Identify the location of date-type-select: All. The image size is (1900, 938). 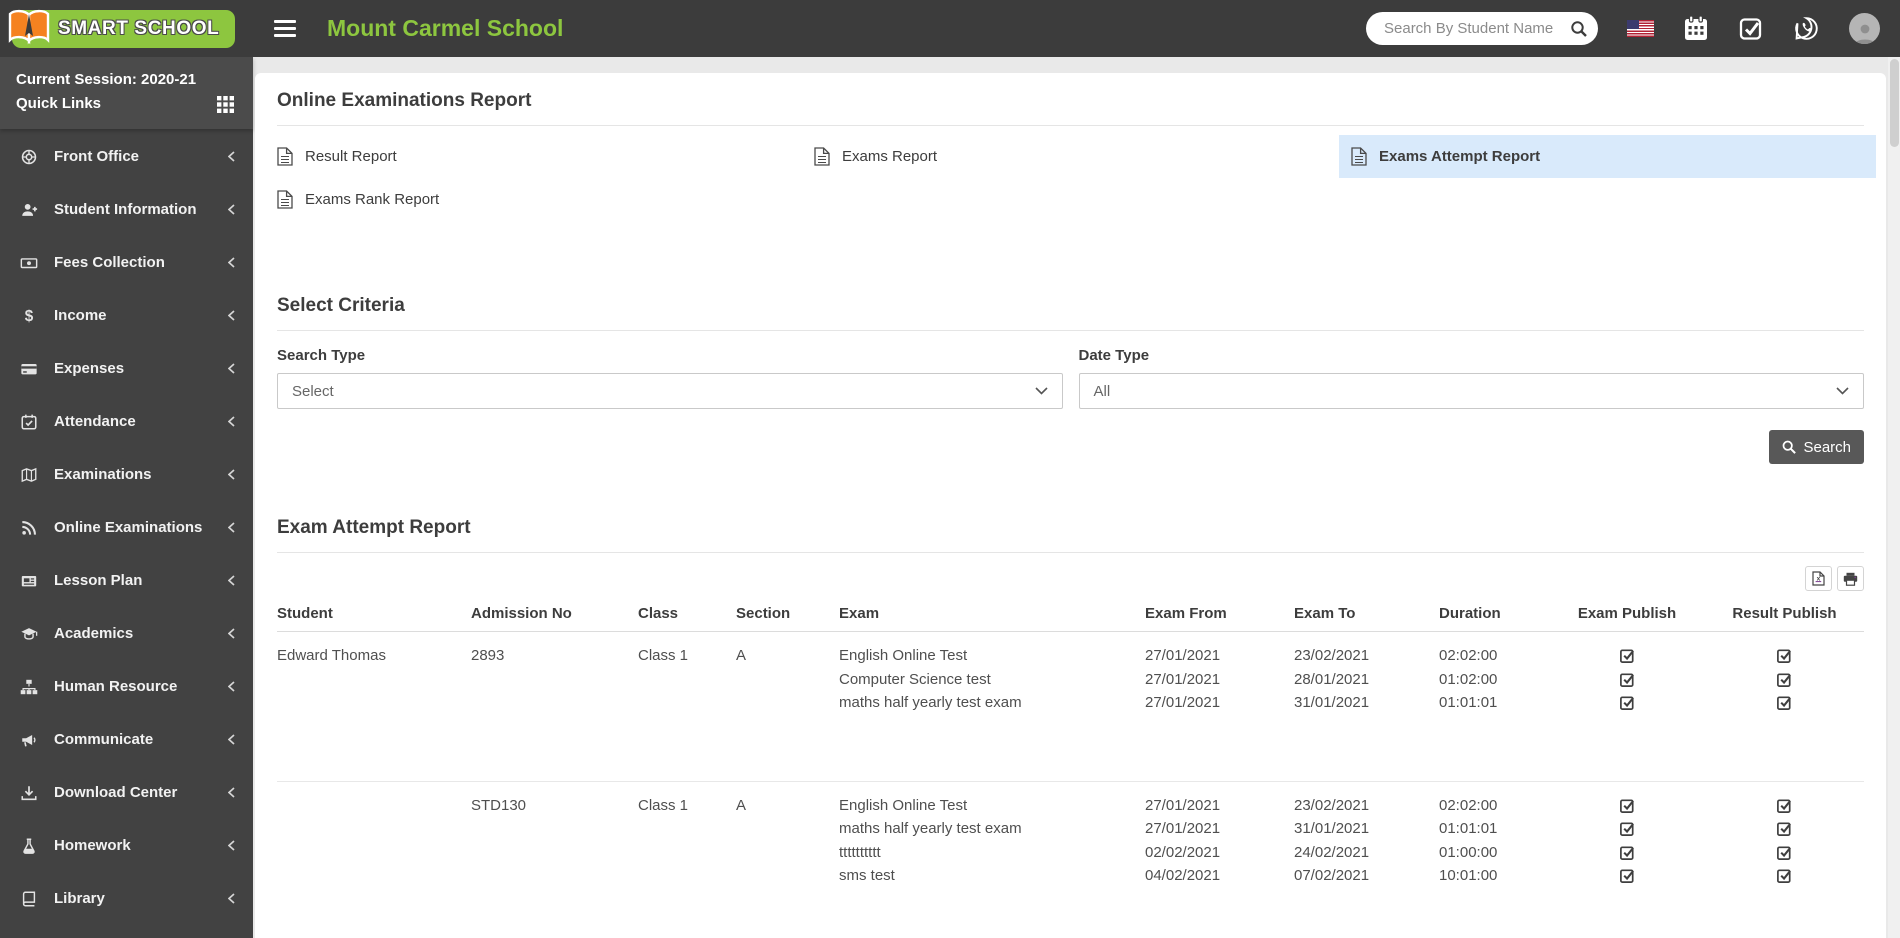
(1471, 391).